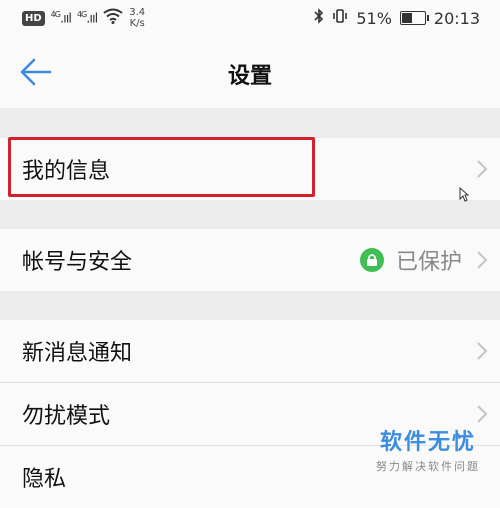 Image resolution: width=500 pixels, height=508 pixels. What do you see at coordinates (249, 76) in the screenshot?
I see `page-title: 设置` at bounding box center [249, 76].